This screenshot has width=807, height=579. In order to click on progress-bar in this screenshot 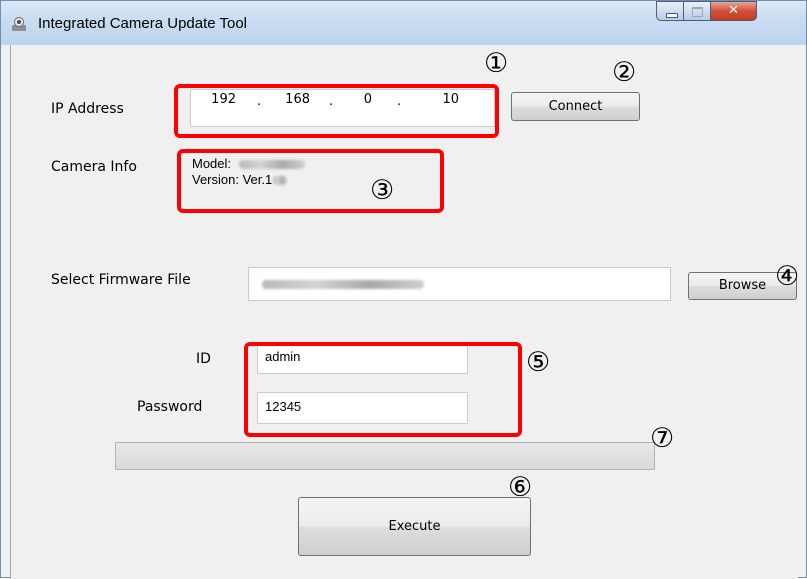, I will do `click(385, 456)`.